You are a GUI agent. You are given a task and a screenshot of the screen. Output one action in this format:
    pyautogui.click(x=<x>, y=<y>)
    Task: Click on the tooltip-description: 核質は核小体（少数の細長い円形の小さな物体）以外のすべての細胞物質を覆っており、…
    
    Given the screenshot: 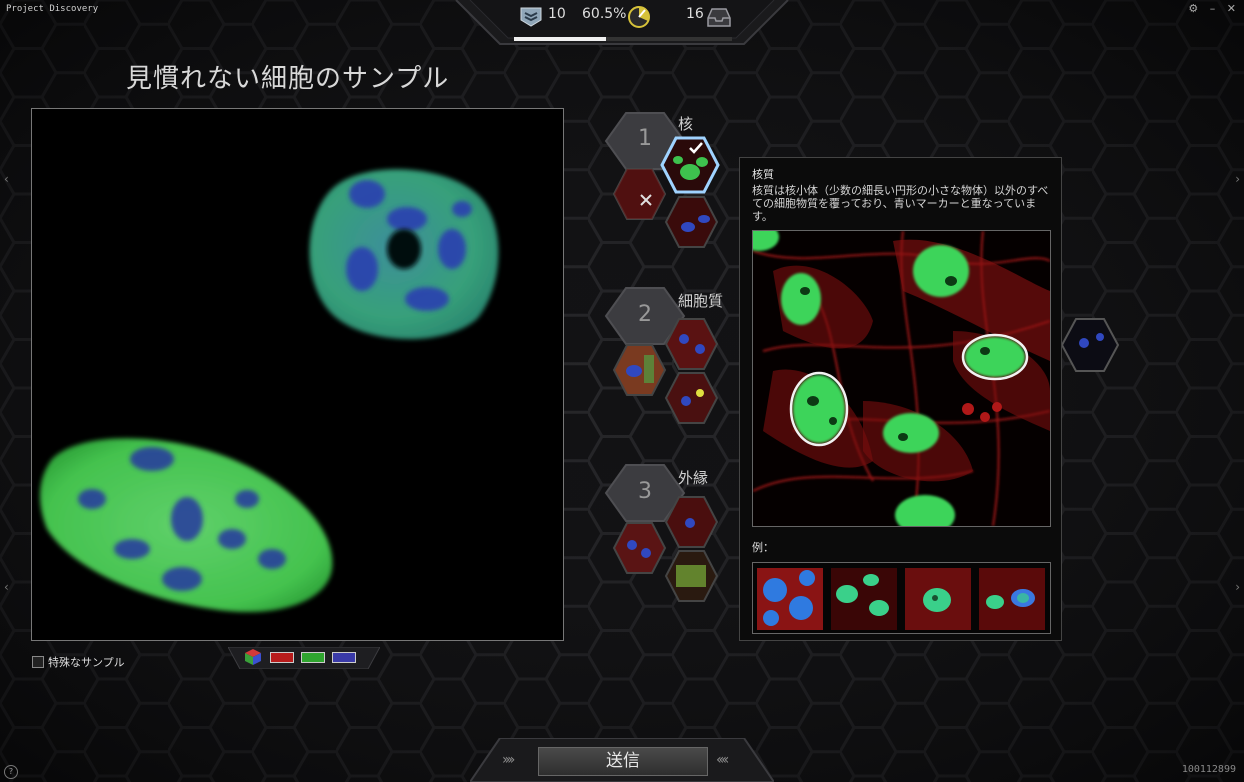 What is the action you would take?
    pyautogui.click(x=900, y=203)
    